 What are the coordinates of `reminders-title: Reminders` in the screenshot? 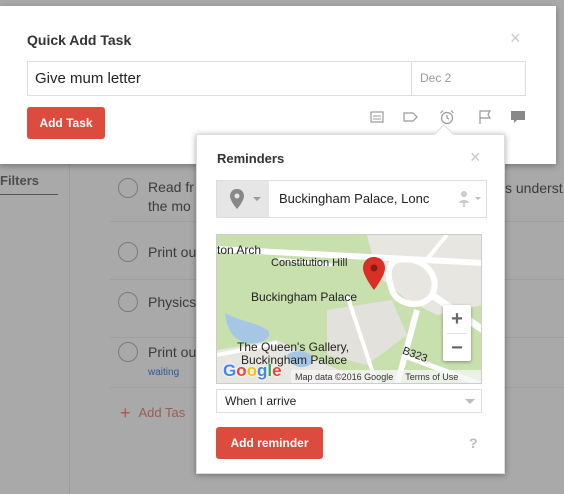 It's located at (251, 158).